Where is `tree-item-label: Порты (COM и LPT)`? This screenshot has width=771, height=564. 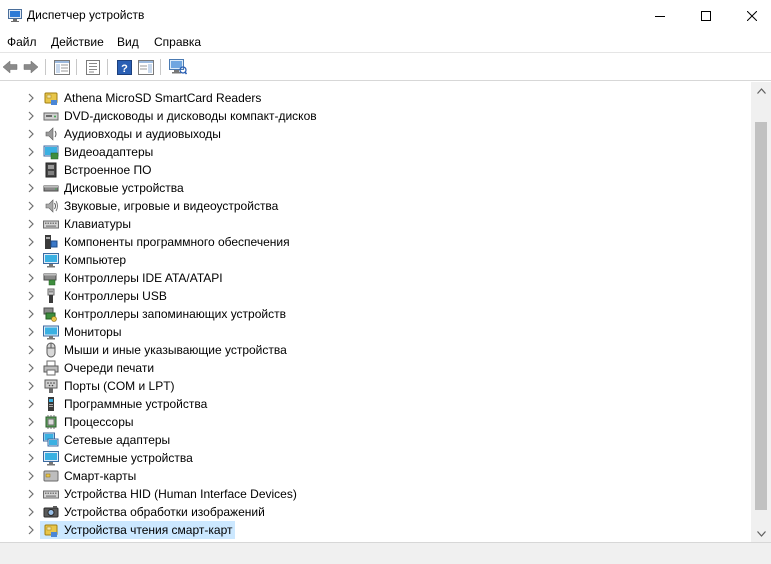
tree-item-label: Порты (COM и LPT) is located at coordinates (119, 386).